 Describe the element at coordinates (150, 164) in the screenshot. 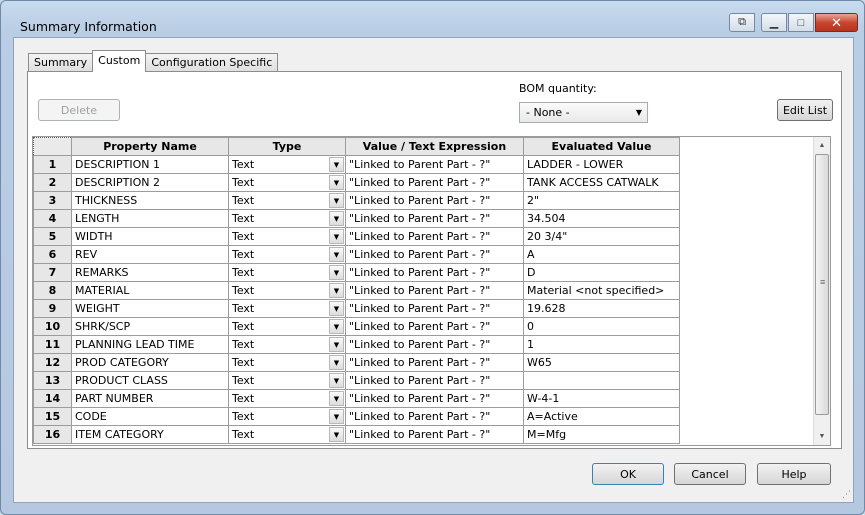

I see `property-name-cell: DESCRIPTION 1` at that location.